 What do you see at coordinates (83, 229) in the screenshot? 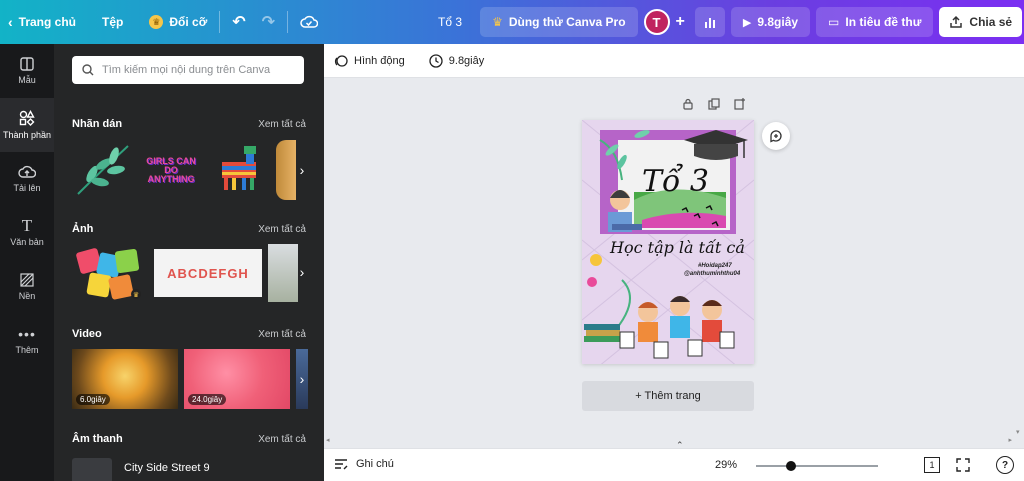
I see `photos-title: Ảnh` at bounding box center [83, 229].